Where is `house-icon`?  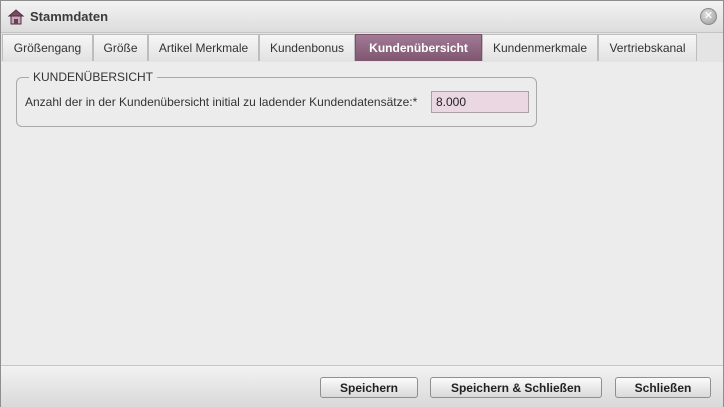 house-icon is located at coordinates (16, 17).